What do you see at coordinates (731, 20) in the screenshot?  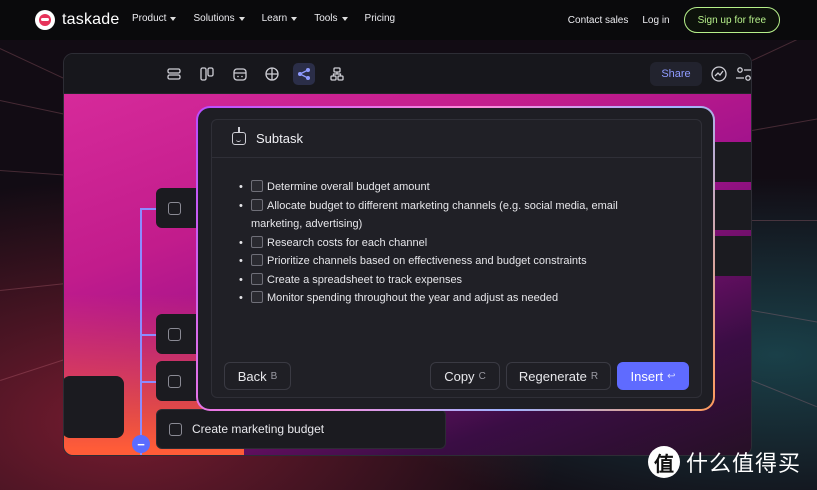 I see `signup-button: Sign up for free` at bounding box center [731, 20].